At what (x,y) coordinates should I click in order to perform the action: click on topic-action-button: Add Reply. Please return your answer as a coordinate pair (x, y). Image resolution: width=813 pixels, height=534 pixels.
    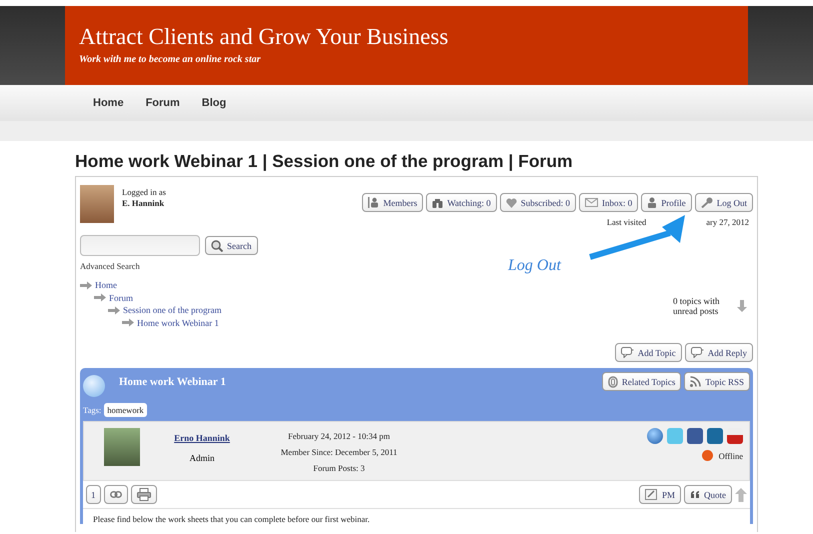
    Looking at the image, I should click on (718, 352).